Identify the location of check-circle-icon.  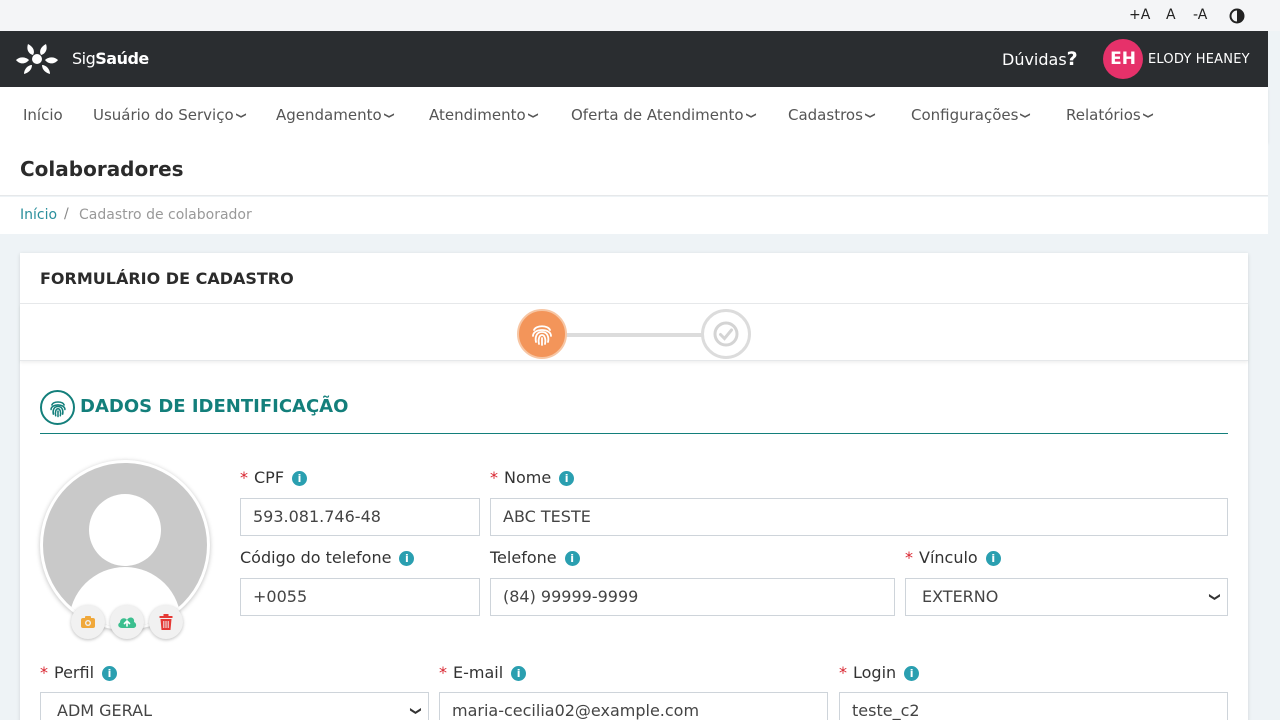
(726, 334).